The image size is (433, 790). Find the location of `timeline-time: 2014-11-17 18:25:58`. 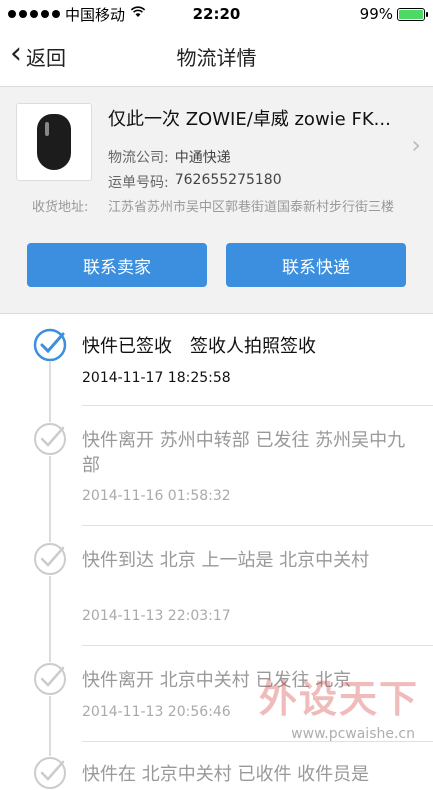

timeline-time: 2014-11-17 18:25:58 is located at coordinates (156, 378).